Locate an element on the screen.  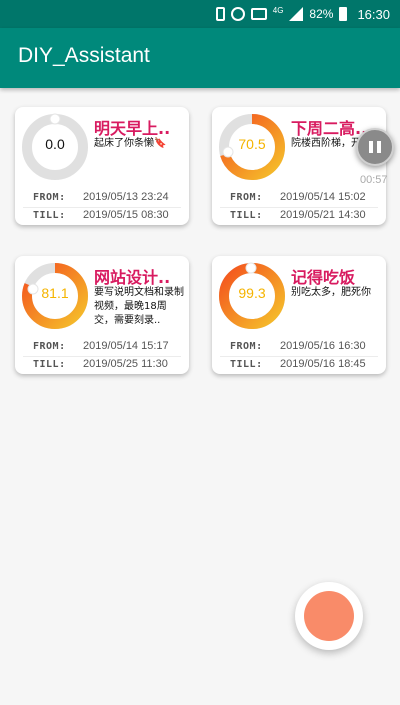
till-time: 2019/05/25 11:30 is located at coordinates (125, 364).